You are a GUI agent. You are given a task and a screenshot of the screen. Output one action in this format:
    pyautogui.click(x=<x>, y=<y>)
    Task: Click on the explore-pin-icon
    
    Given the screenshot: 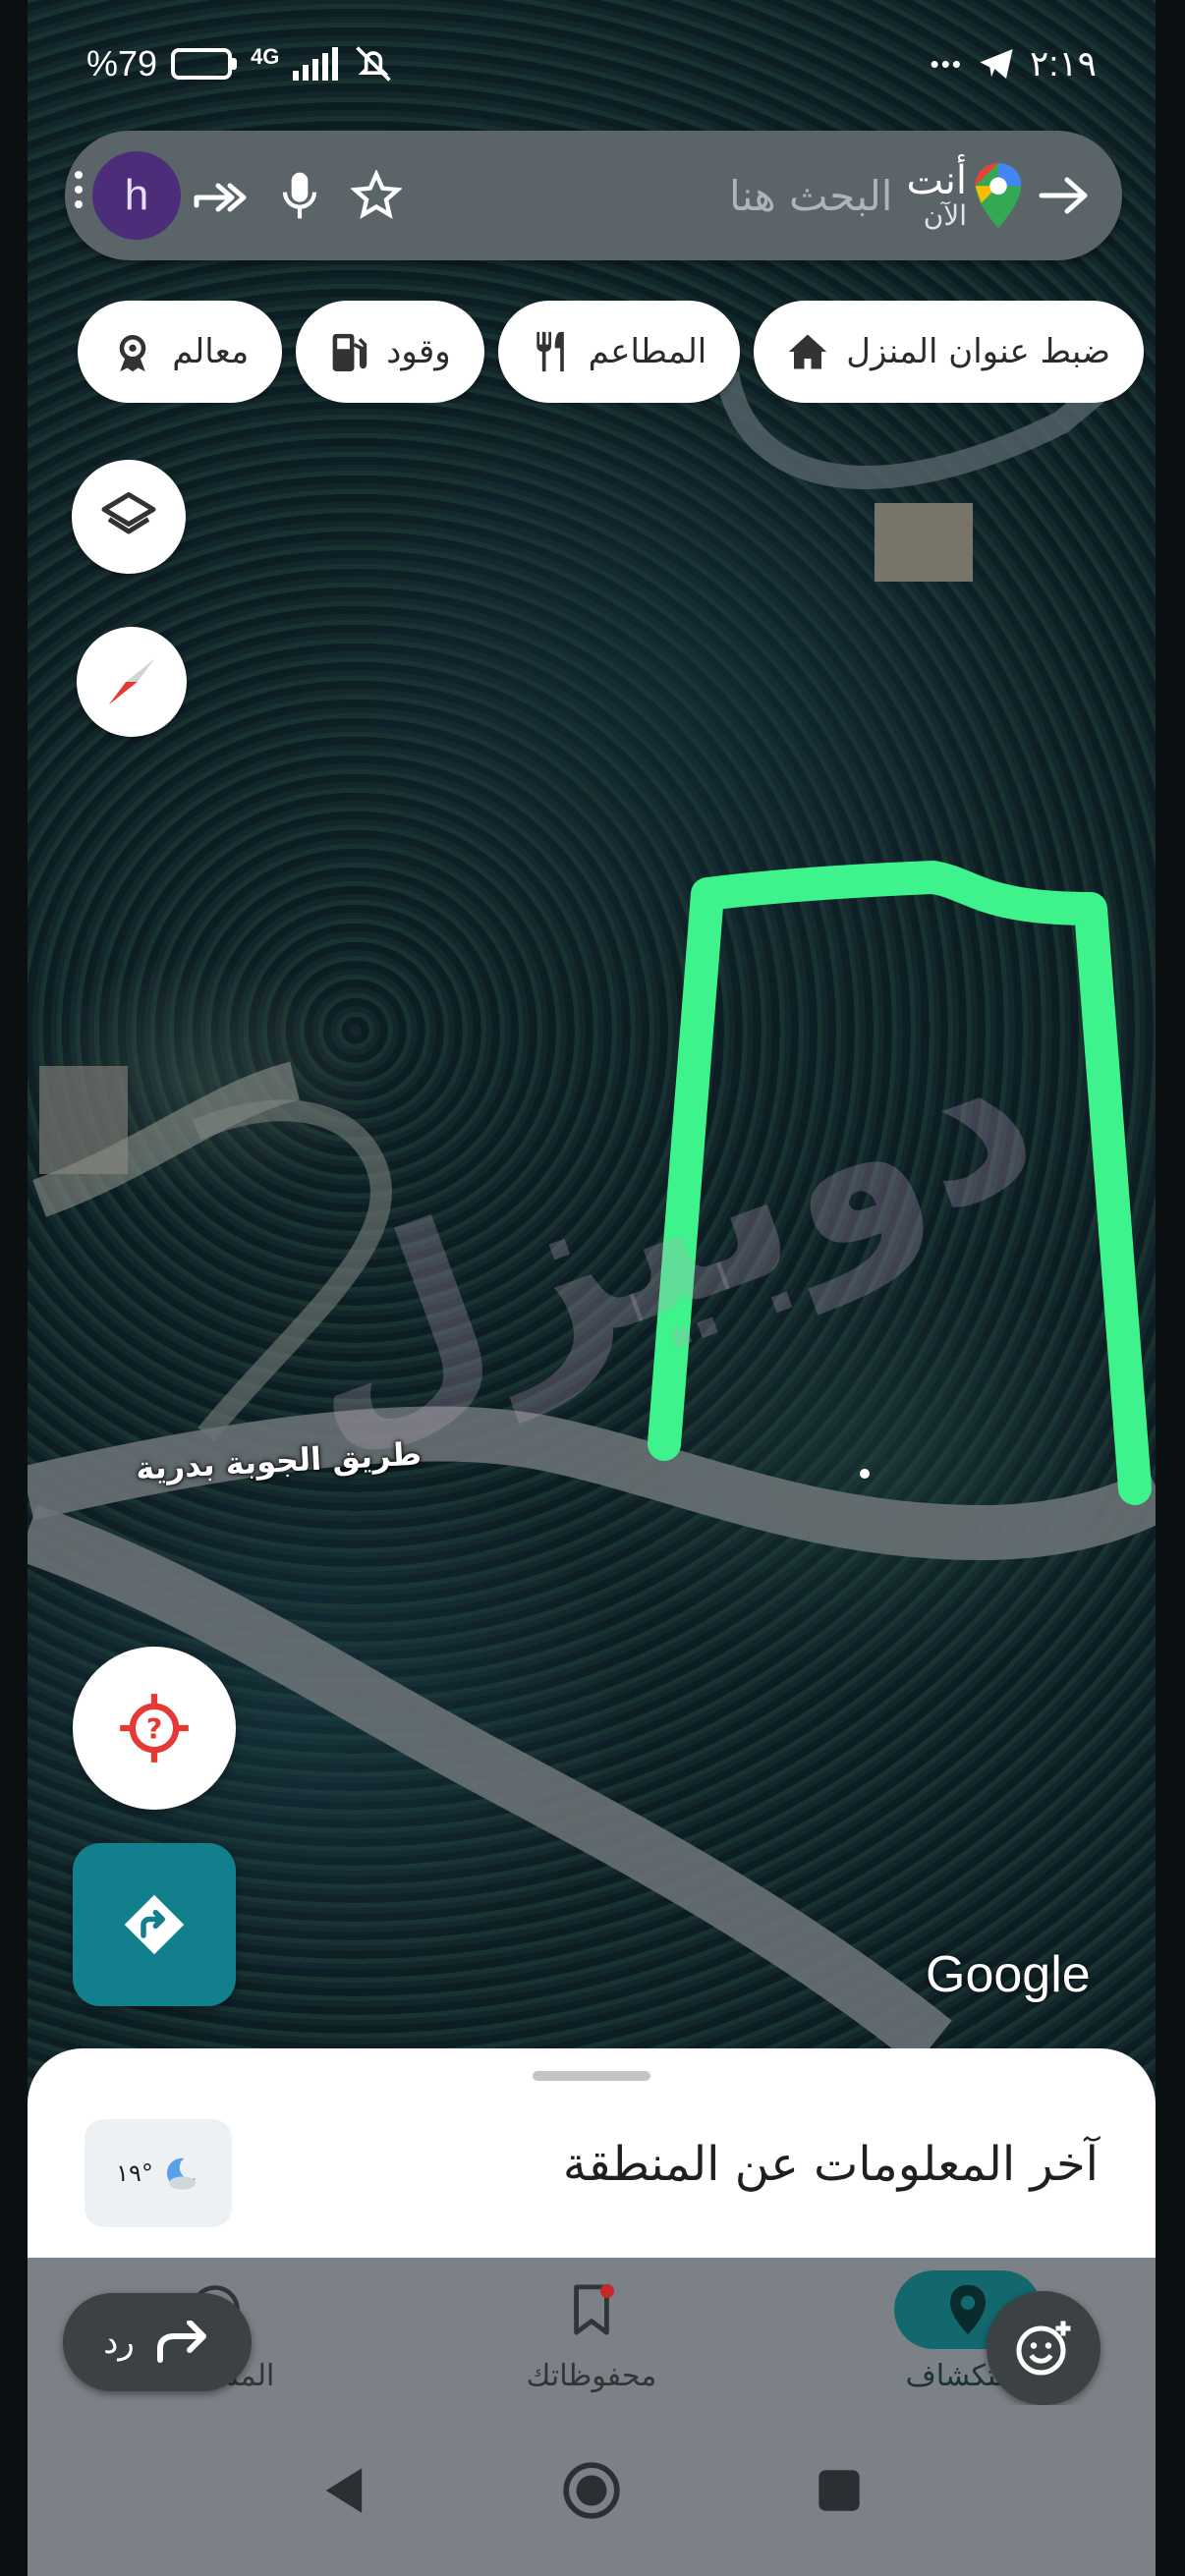 What is the action you would take?
    pyautogui.click(x=968, y=2309)
    